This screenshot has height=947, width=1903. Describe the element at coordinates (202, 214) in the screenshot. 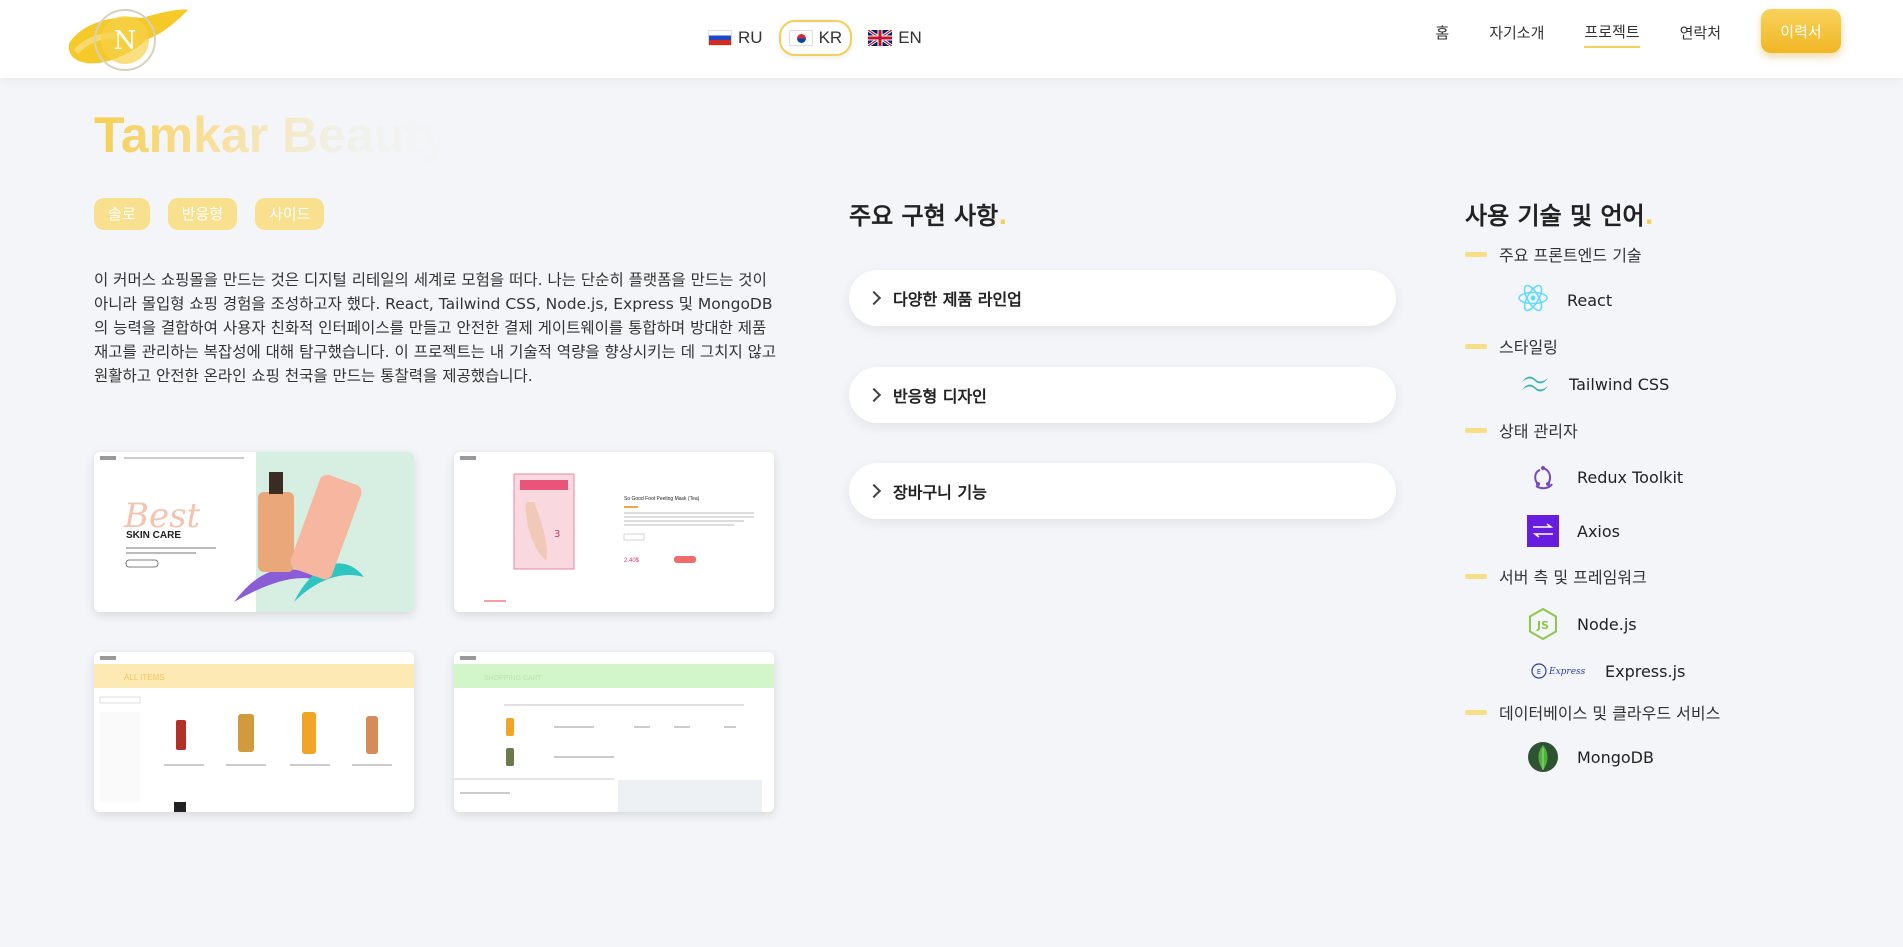

I see `tag-responsive: 반응형` at that location.